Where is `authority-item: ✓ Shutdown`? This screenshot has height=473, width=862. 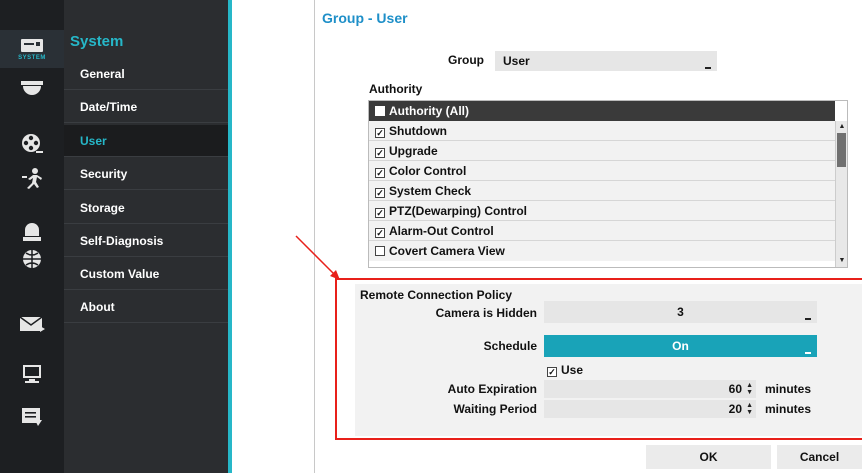 authority-item: ✓ Shutdown is located at coordinates (602, 131).